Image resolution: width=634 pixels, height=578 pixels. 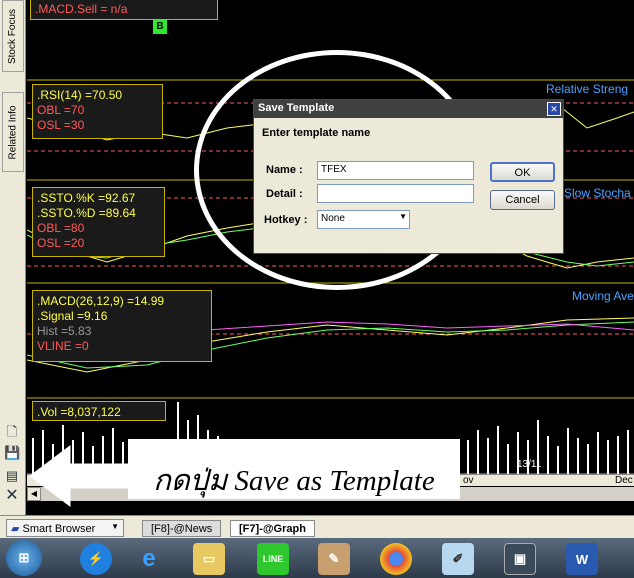 What do you see at coordinates (24, 558) in the screenshot?
I see `start-orb-icon: ⊞` at bounding box center [24, 558].